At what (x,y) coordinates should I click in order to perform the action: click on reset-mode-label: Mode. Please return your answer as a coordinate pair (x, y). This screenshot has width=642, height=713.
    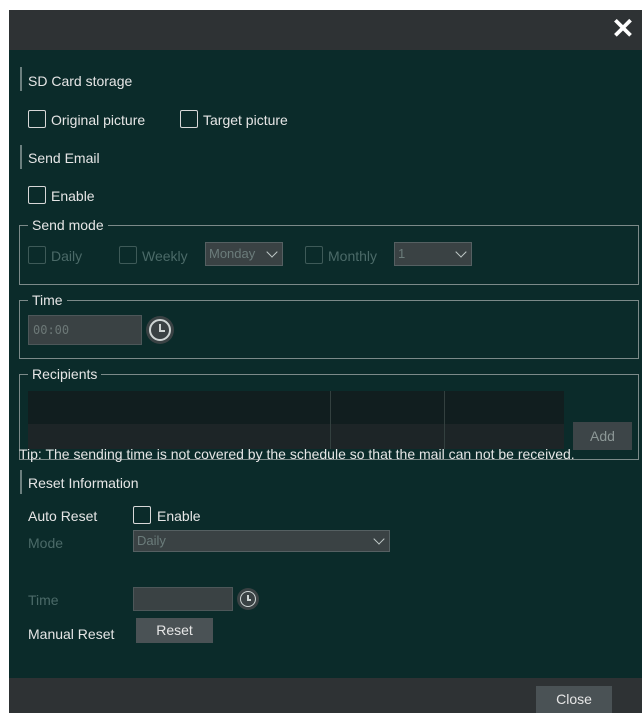
    Looking at the image, I should click on (46, 543).